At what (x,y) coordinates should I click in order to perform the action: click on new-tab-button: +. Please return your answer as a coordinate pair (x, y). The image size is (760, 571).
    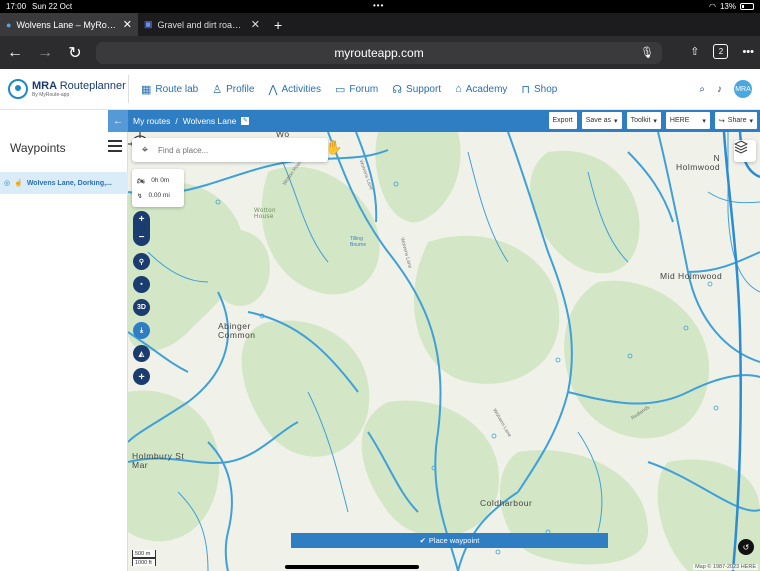
    Looking at the image, I should click on (278, 25).